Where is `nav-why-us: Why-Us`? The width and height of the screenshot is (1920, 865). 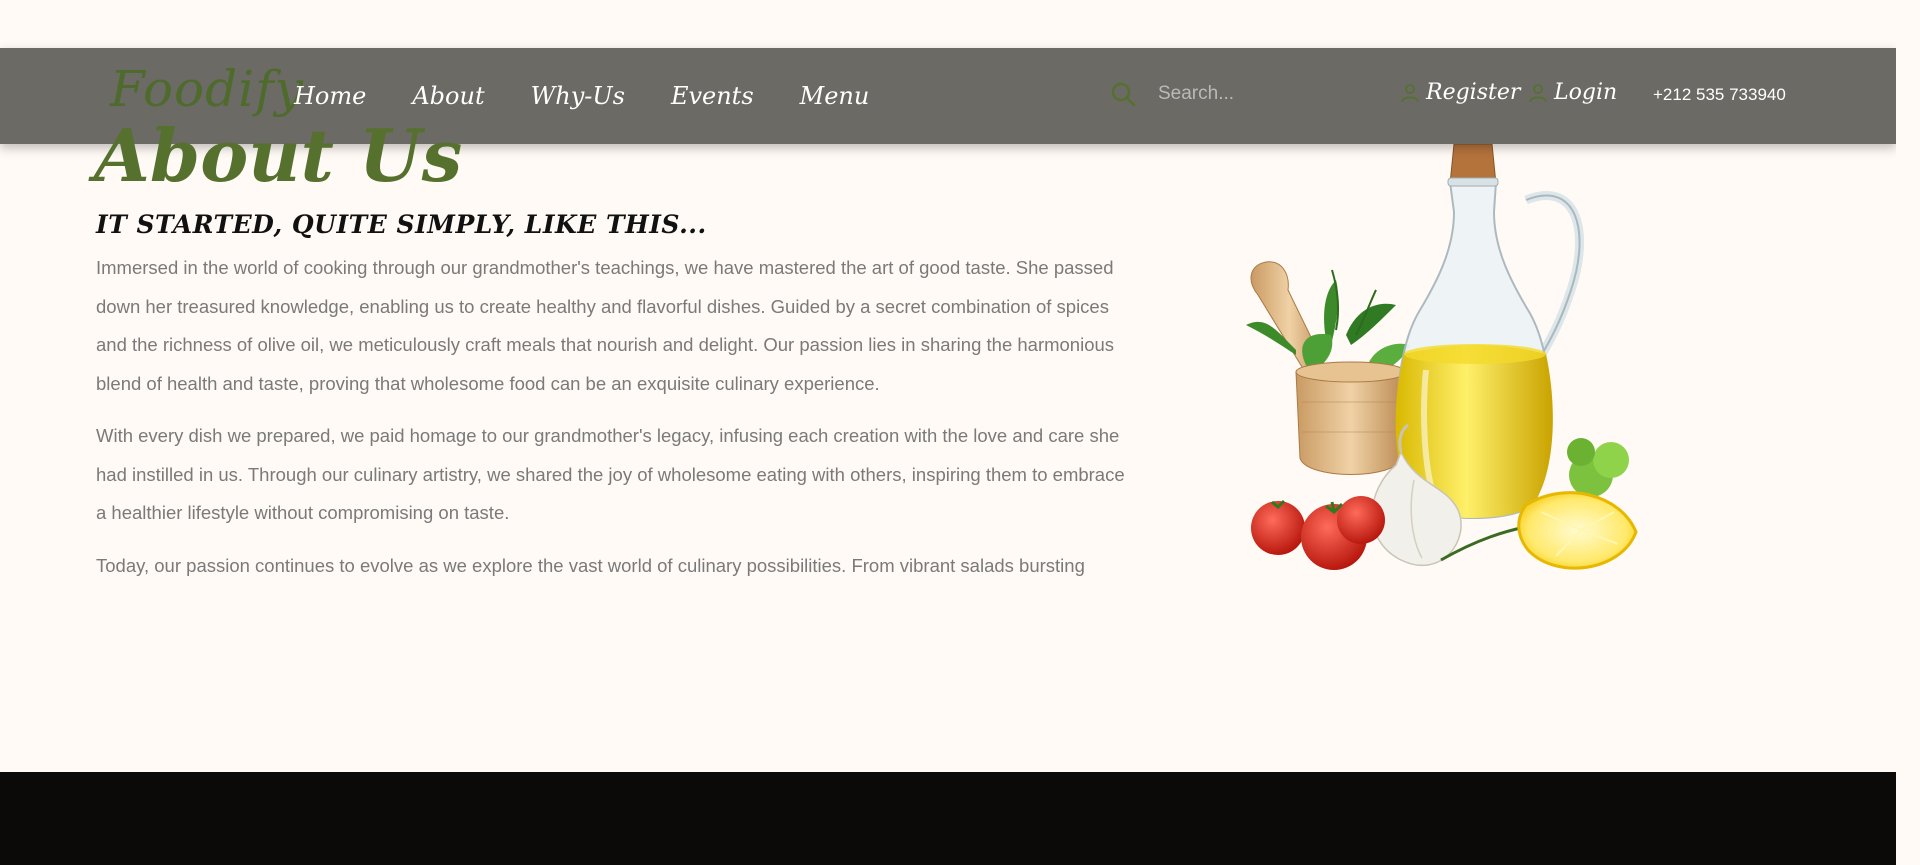 nav-why-us: Why-Us is located at coordinates (578, 96).